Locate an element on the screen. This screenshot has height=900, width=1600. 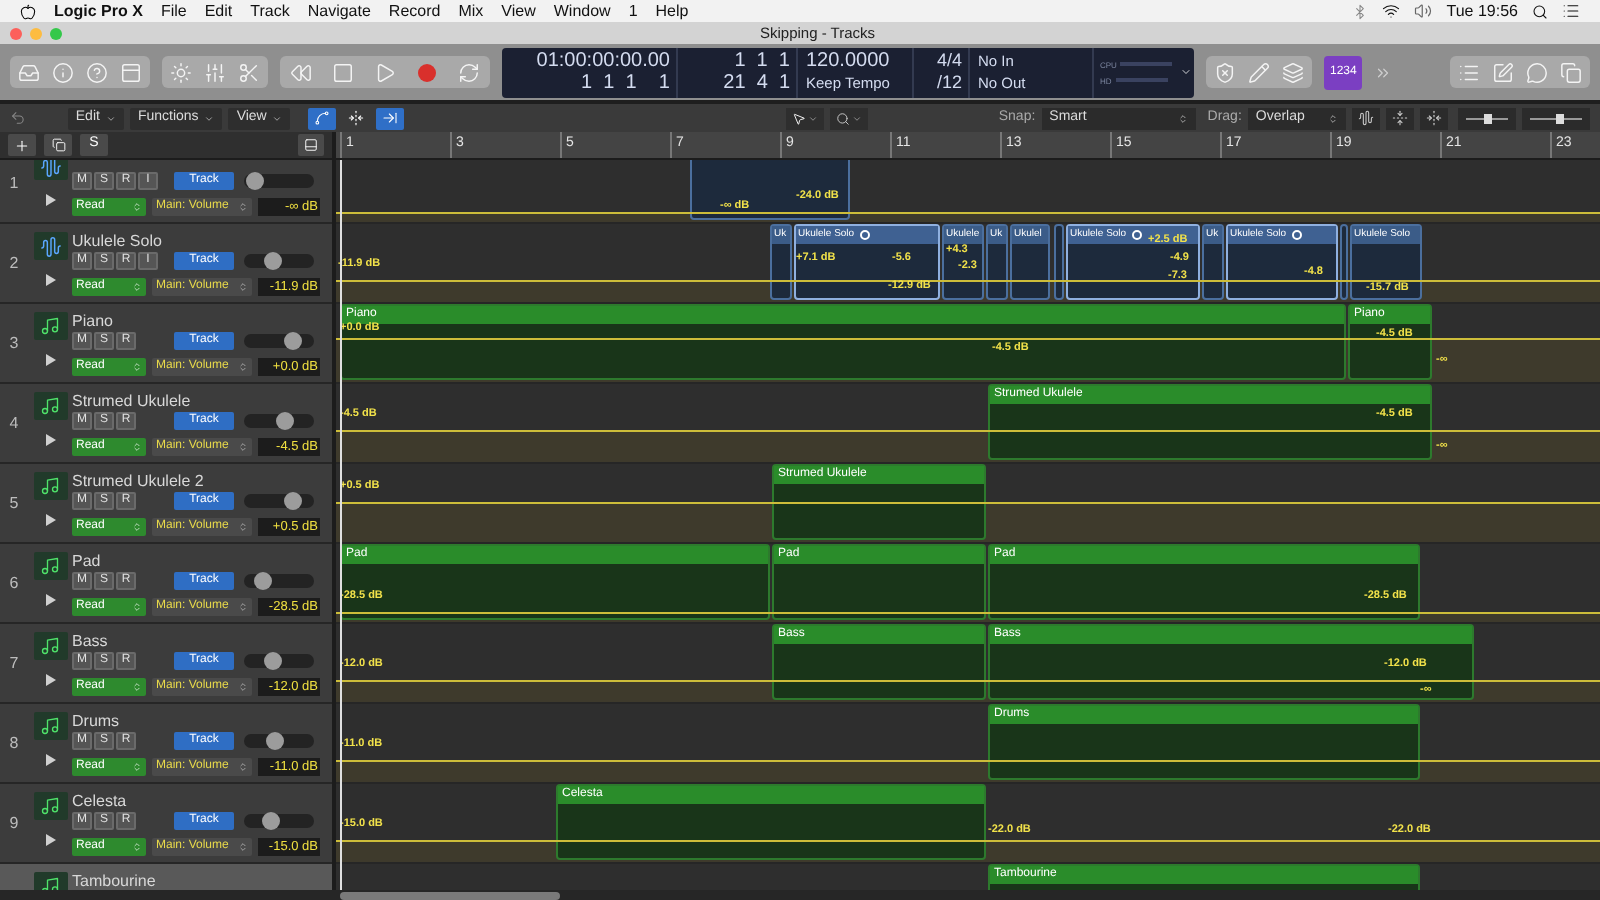
menu-item: File is located at coordinates (173, 11).